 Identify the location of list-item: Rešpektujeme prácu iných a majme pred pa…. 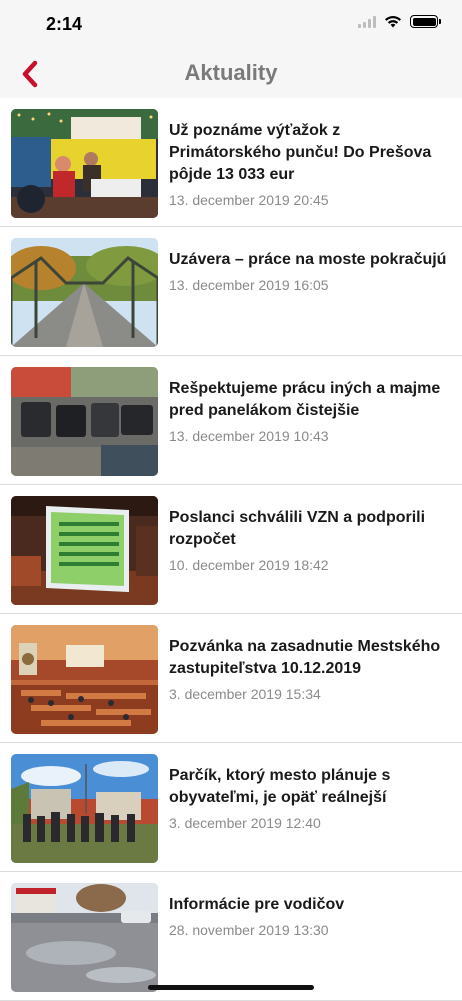
(231, 420).